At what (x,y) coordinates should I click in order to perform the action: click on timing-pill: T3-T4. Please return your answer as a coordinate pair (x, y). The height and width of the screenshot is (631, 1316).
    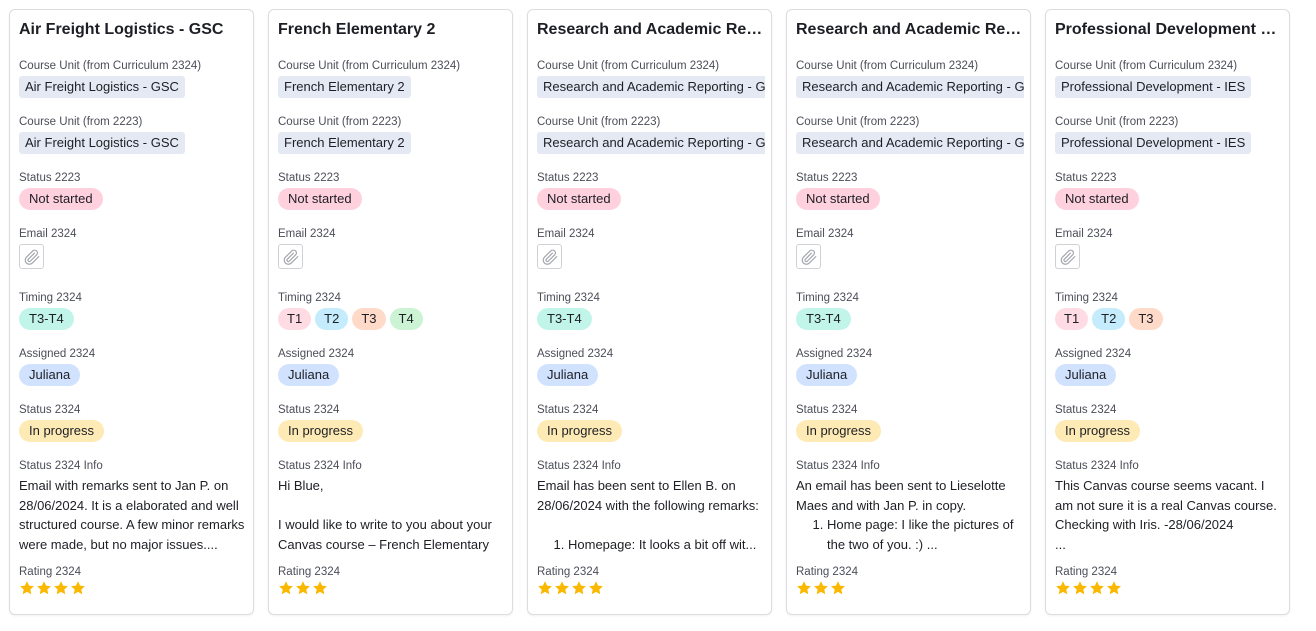
    Looking at the image, I should click on (46, 319).